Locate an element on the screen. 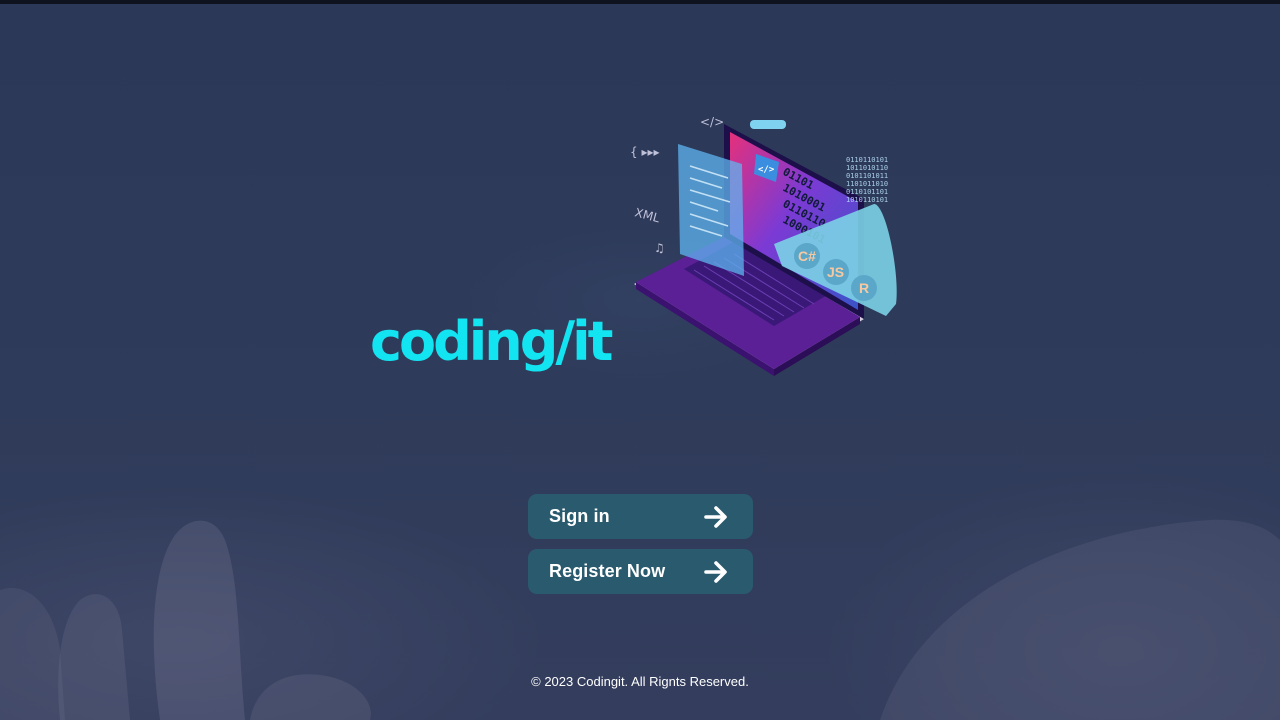 This screenshot has width=1280, height=720. svg-text: 0110110101 is located at coordinates (867, 160).